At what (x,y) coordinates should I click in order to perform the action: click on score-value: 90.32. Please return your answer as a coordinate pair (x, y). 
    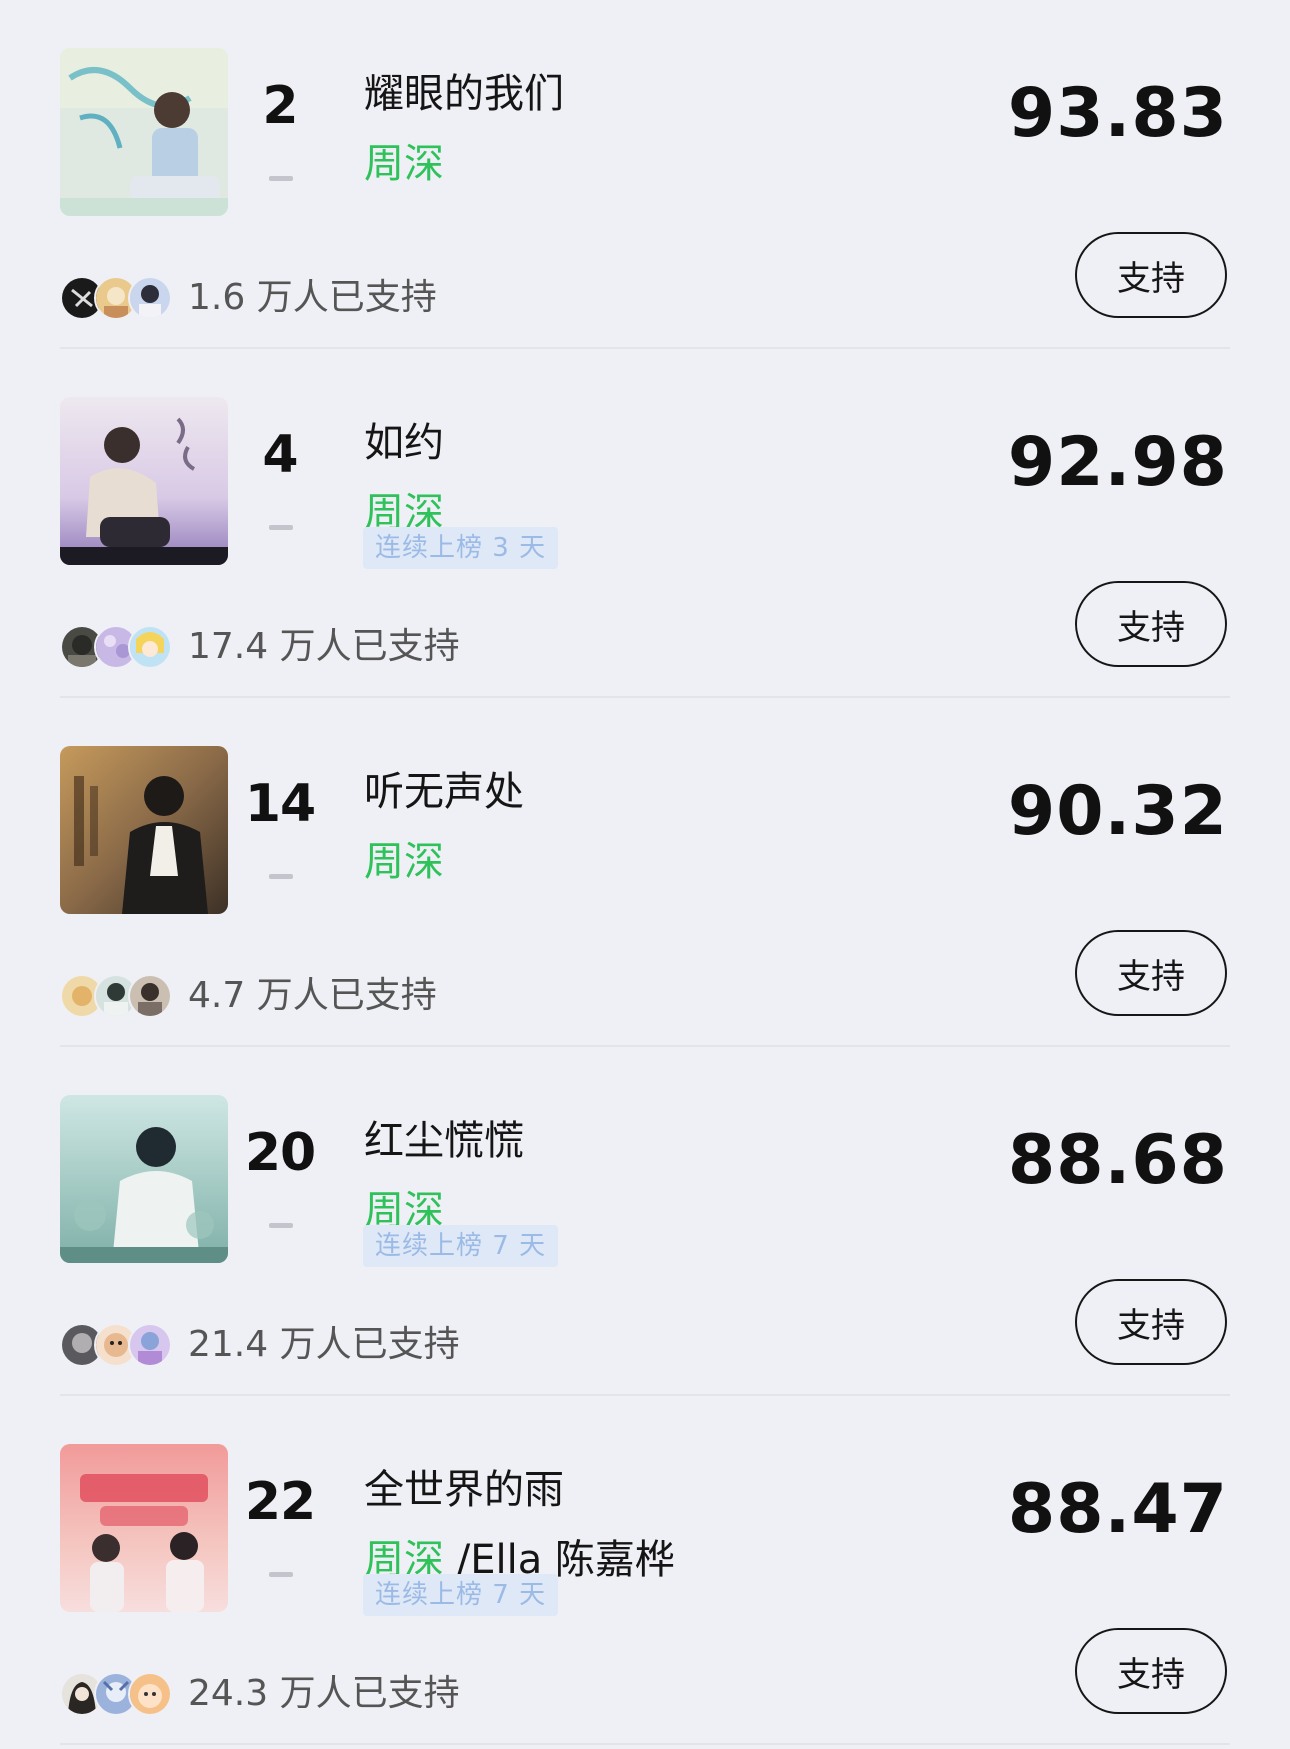
    Looking at the image, I should click on (1117, 811).